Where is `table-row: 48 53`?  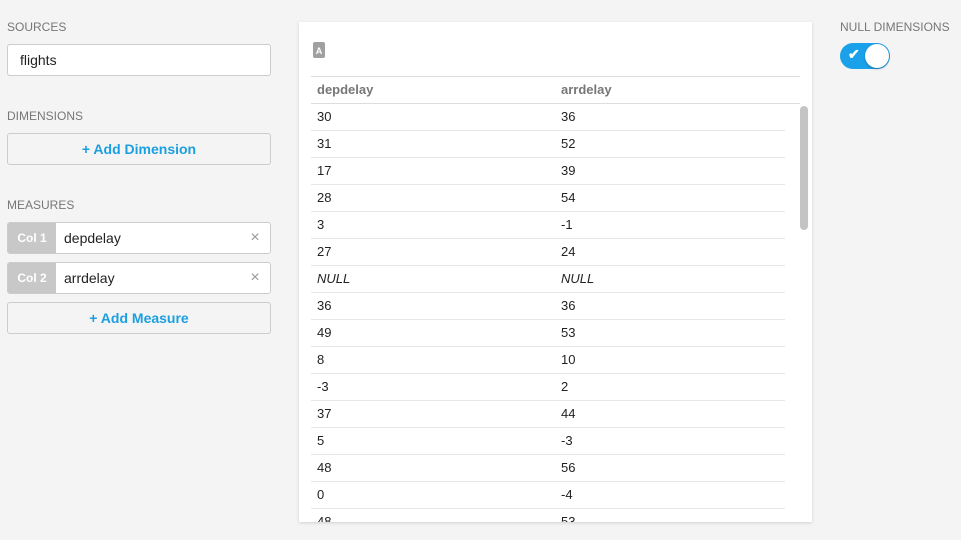 table-row: 48 53 is located at coordinates (548, 515).